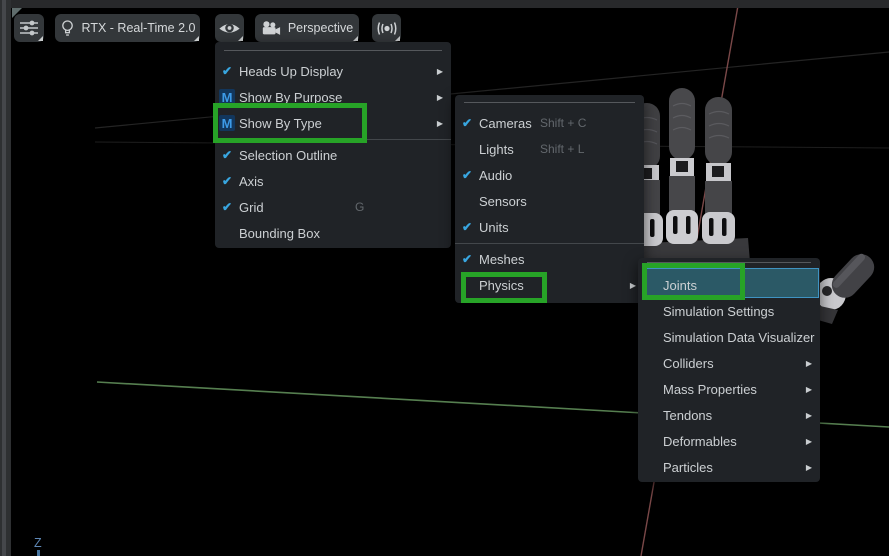 Image resolution: width=889 pixels, height=556 pixels. I want to click on render-settings-button, so click(386, 28).